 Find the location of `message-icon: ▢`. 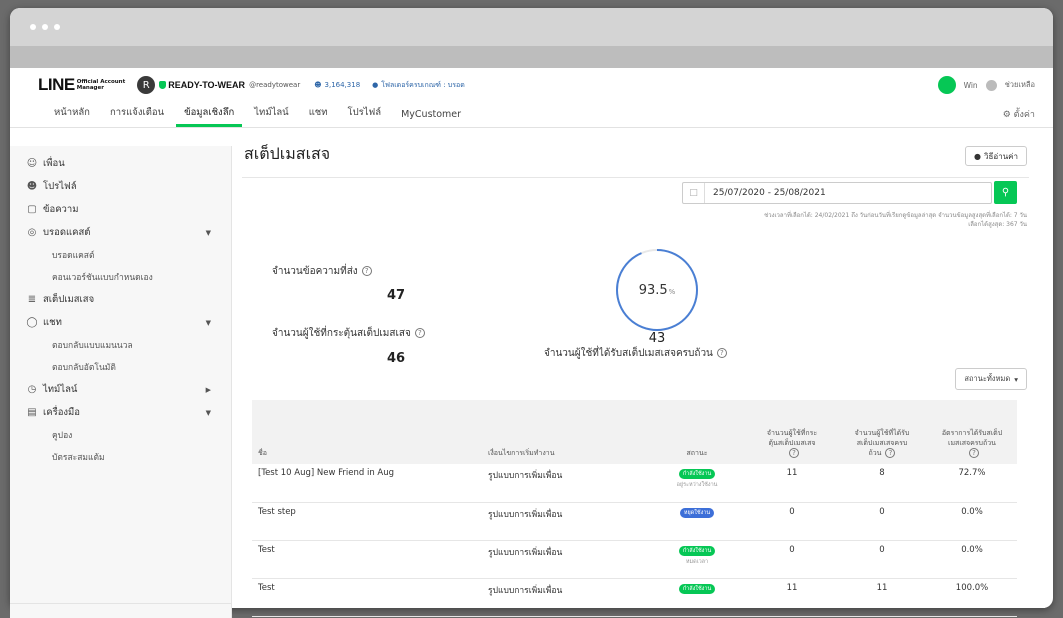

message-icon: ▢ is located at coordinates (32, 209).